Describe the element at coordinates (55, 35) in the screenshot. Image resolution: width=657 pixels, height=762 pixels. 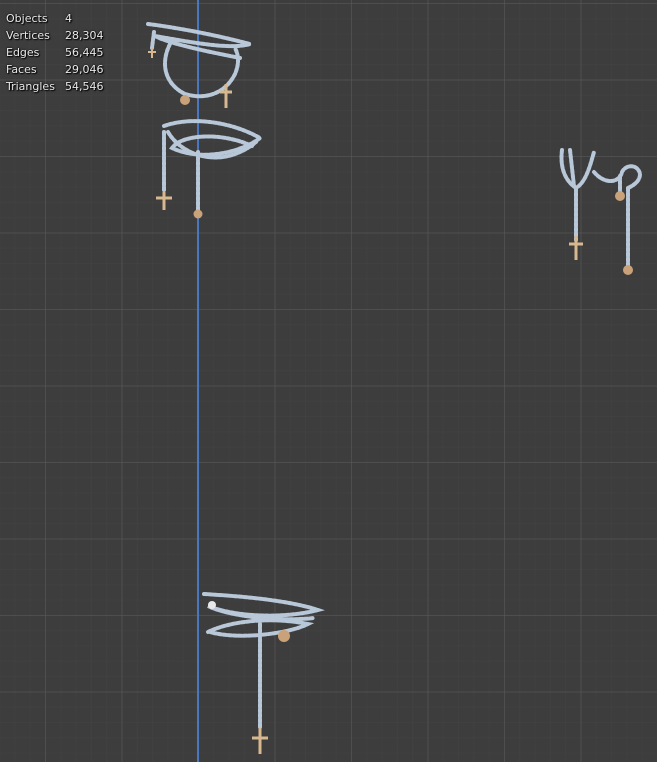
I see `stat-row-vertices: Vertices 28,304` at that location.